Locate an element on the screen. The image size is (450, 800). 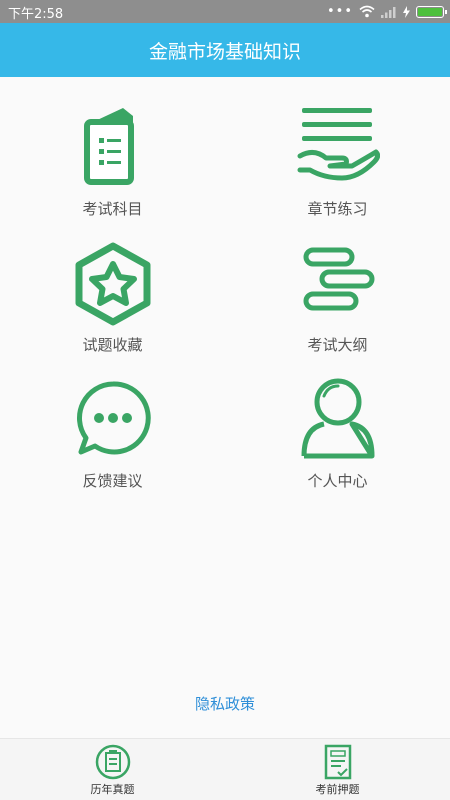
charging-icon is located at coordinates (406, 11).